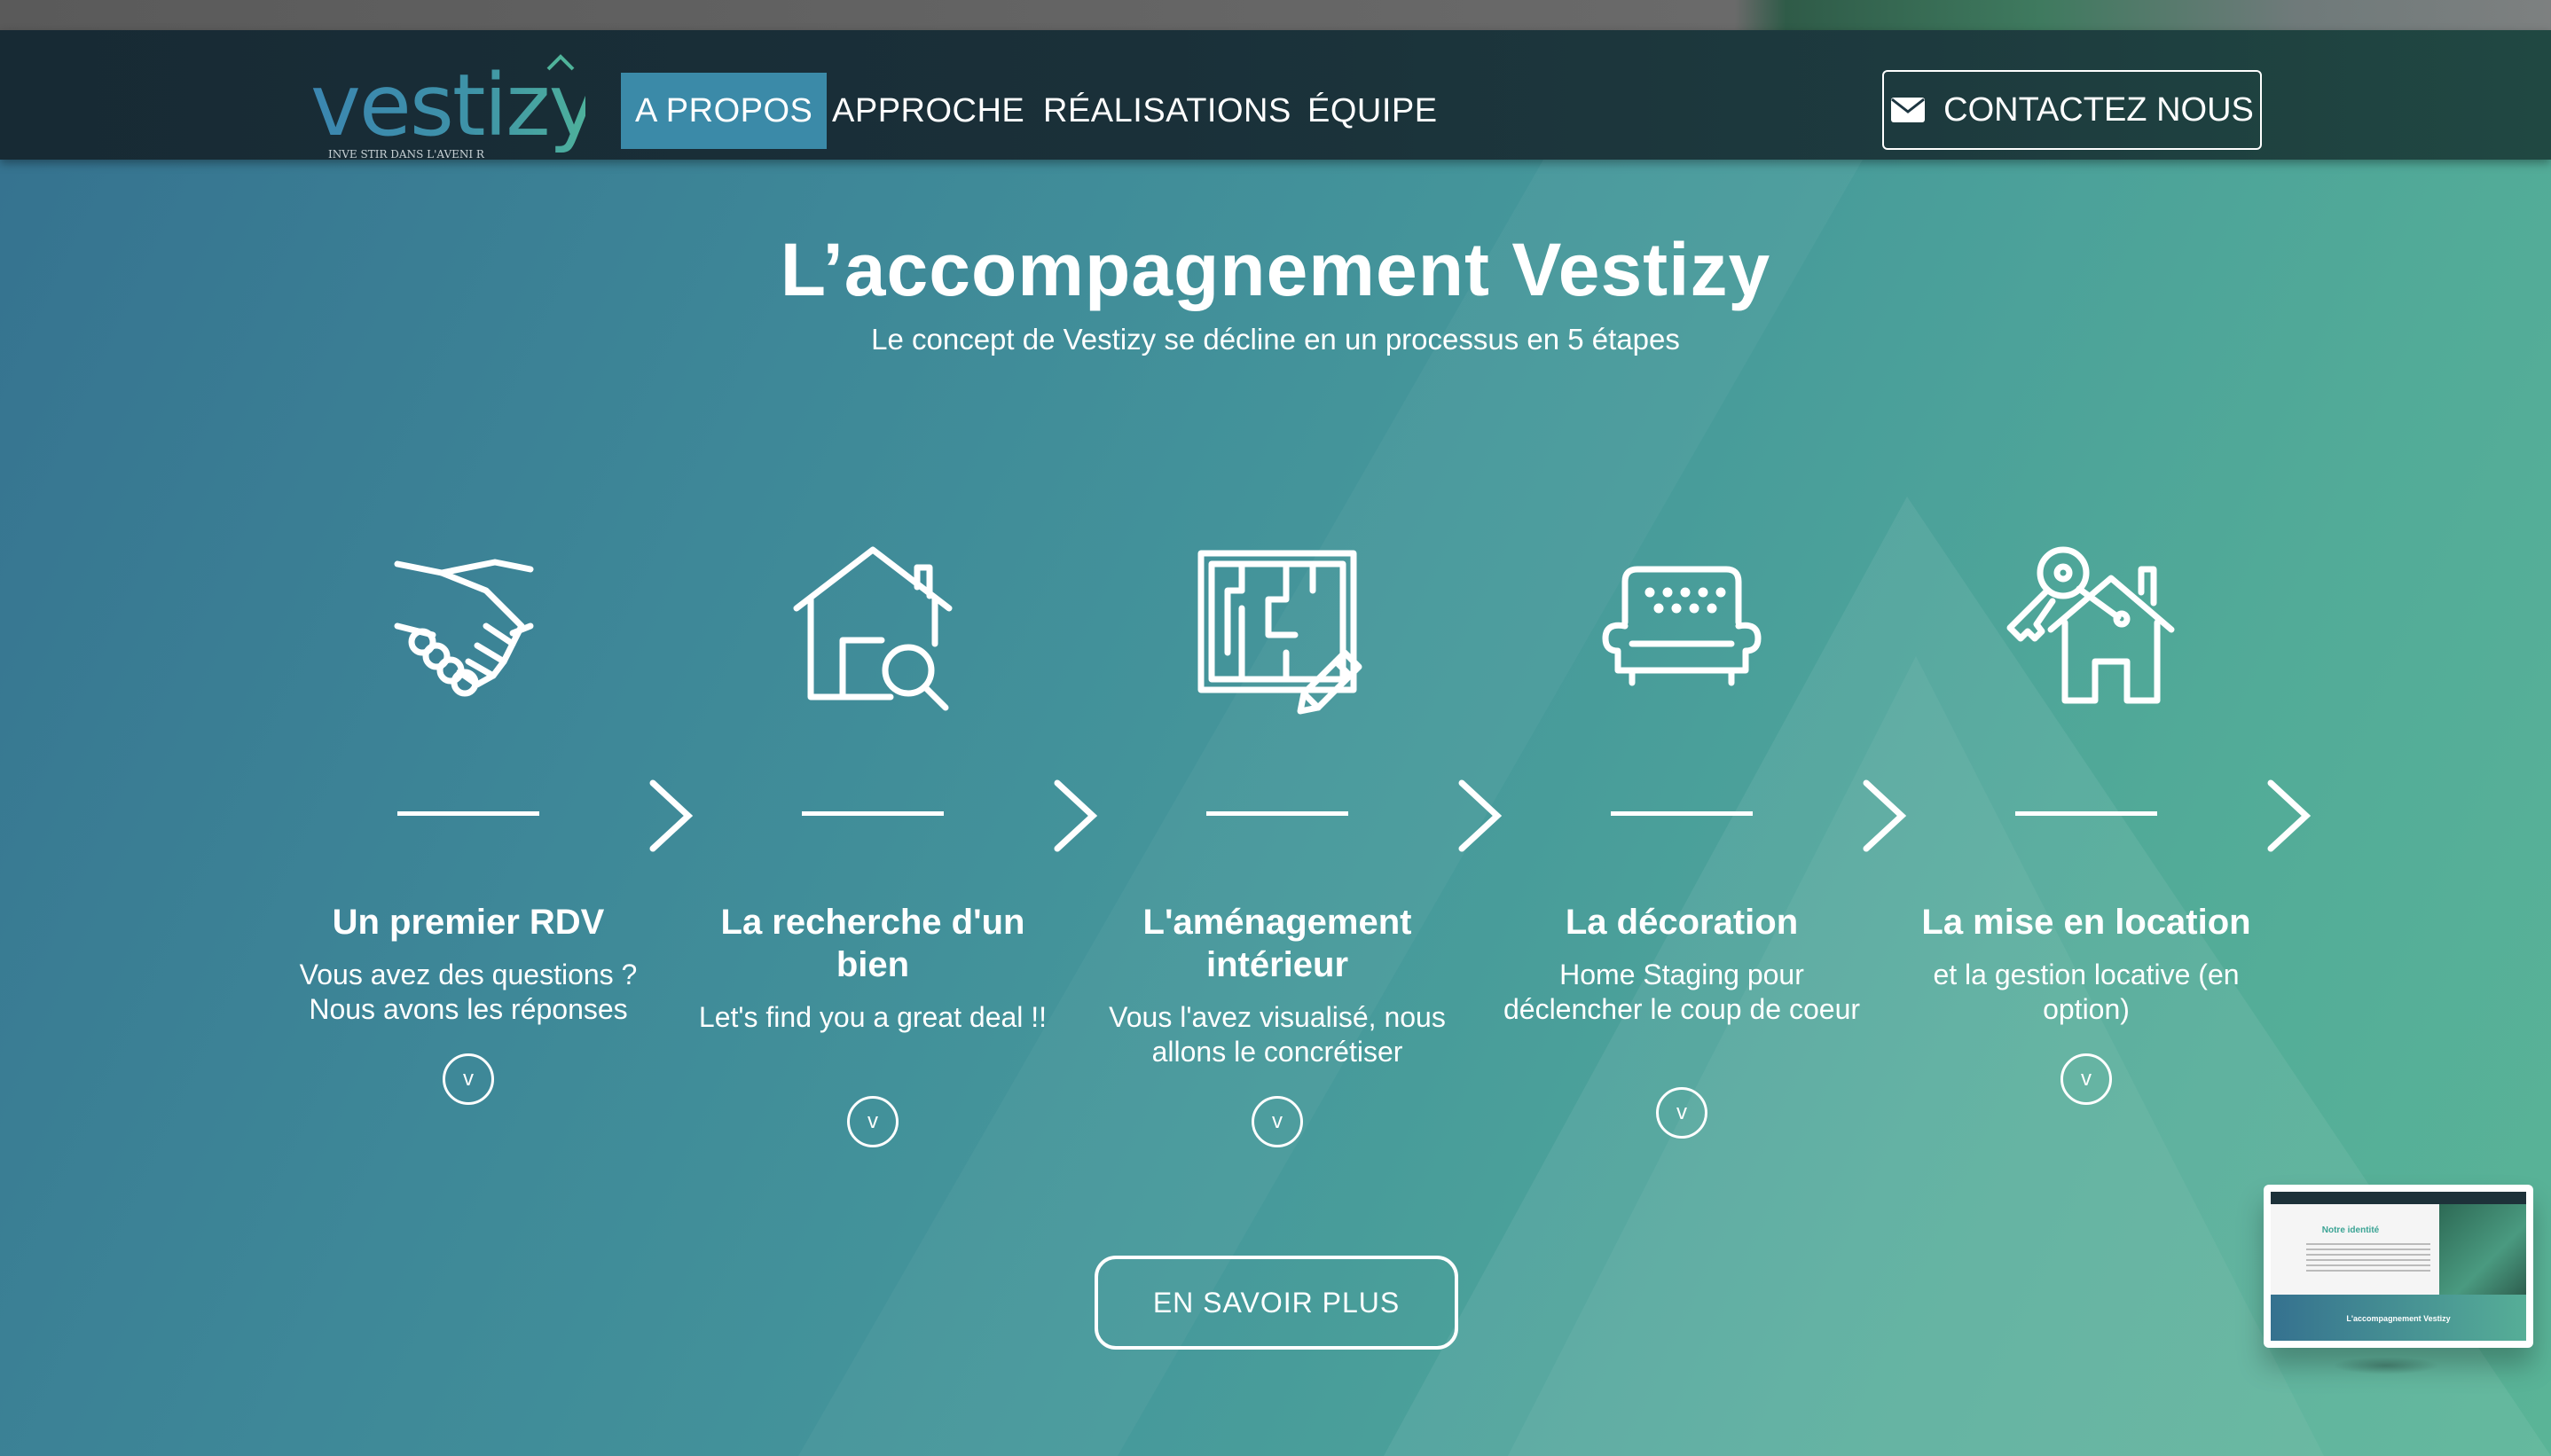 This screenshot has height=1456, width=2551. What do you see at coordinates (468, 922) in the screenshot?
I see `step-title: Un premier RDV` at bounding box center [468, 922].